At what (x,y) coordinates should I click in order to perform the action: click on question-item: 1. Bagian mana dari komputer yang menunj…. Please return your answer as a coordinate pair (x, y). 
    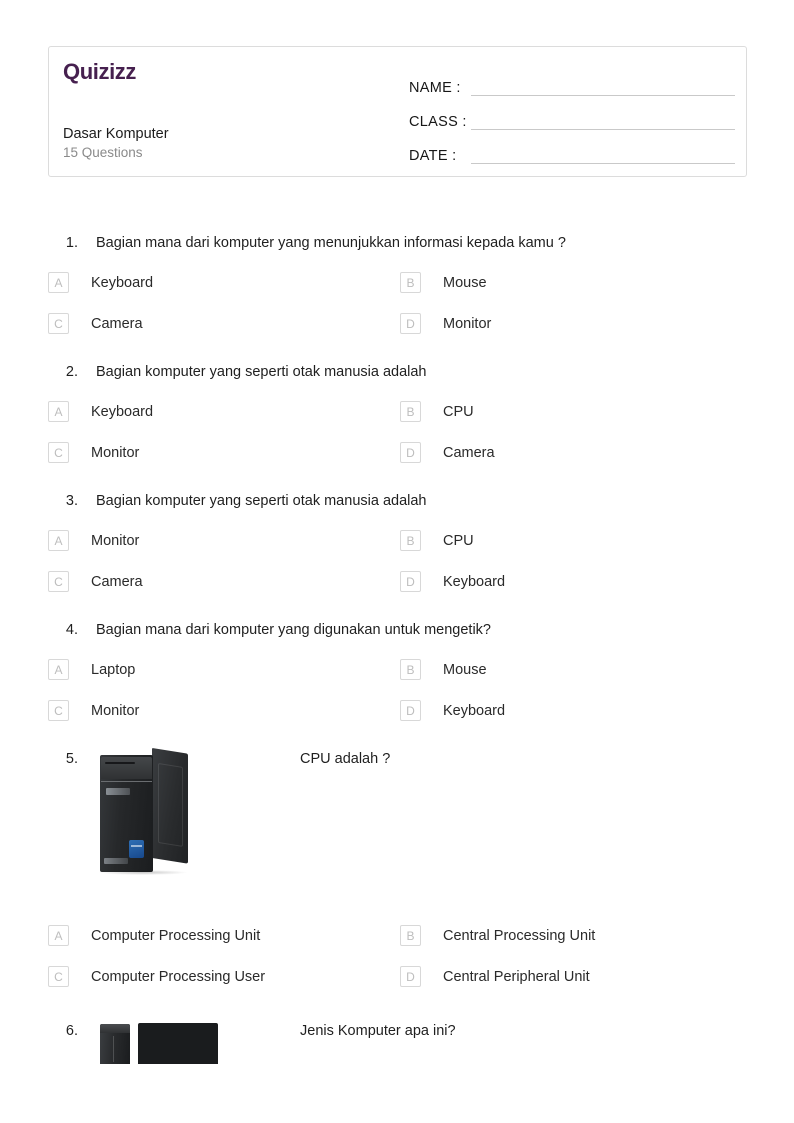
    Looking at the image, I should click on (397, 283).